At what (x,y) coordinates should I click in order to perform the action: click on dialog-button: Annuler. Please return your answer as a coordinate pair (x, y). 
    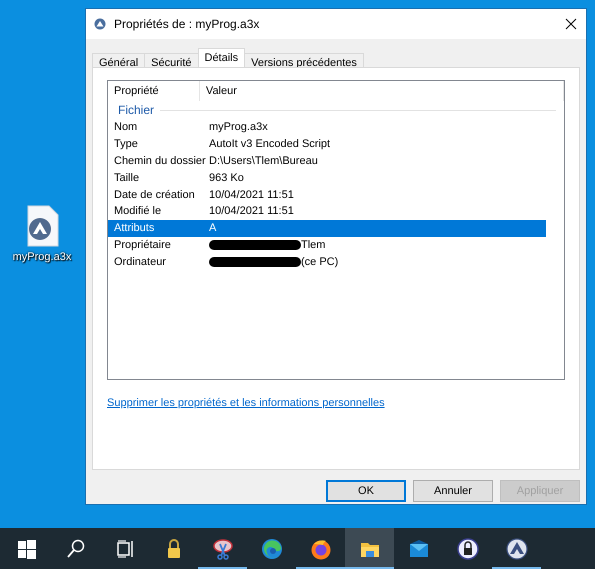
    Looking at the image, I should click on (453, 491).